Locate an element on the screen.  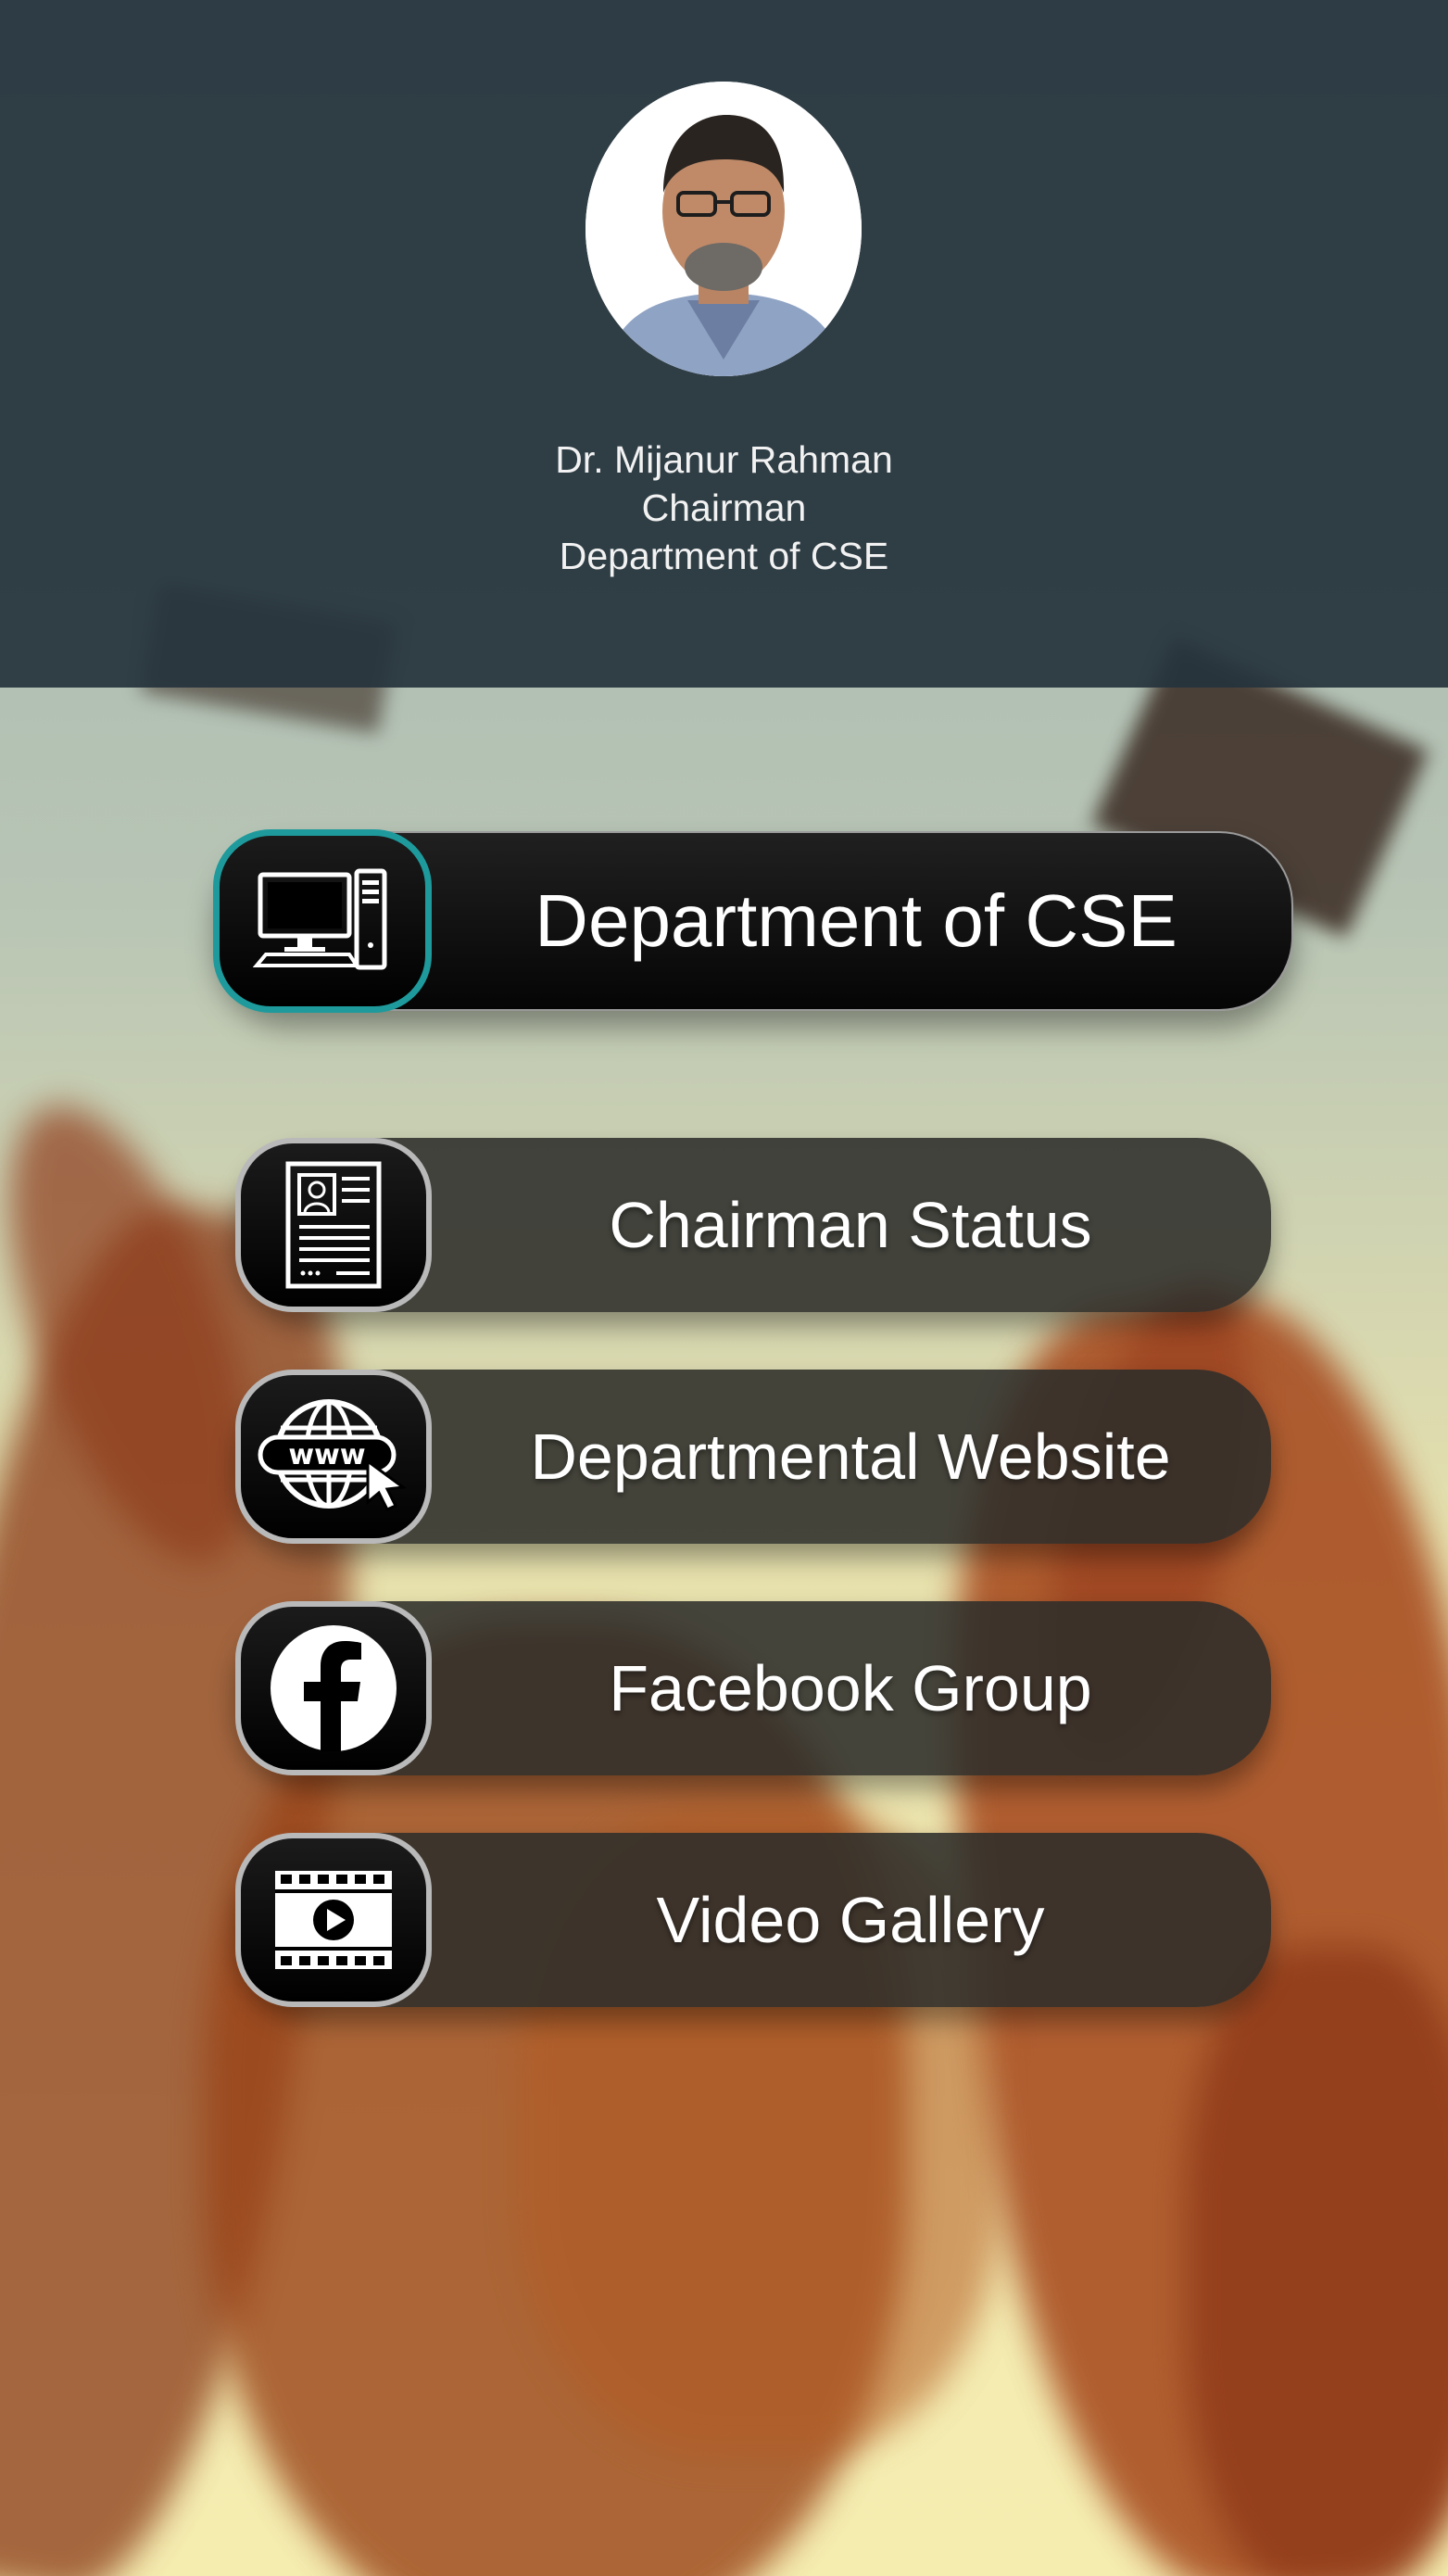
departmental-website-label: Departmental Website is located at coordinates (850, 1457).